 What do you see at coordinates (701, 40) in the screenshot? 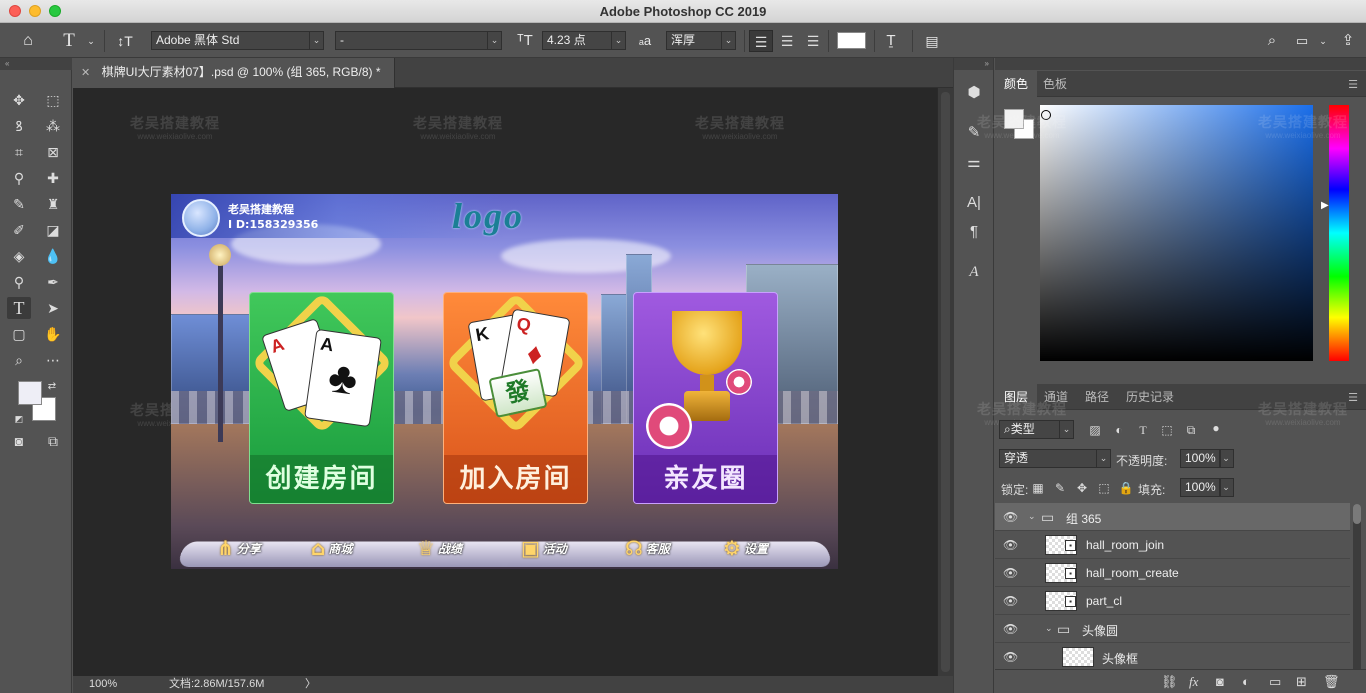
I see `antialias-select: 浑厚 ⌄` at bounding box center [701, 40].